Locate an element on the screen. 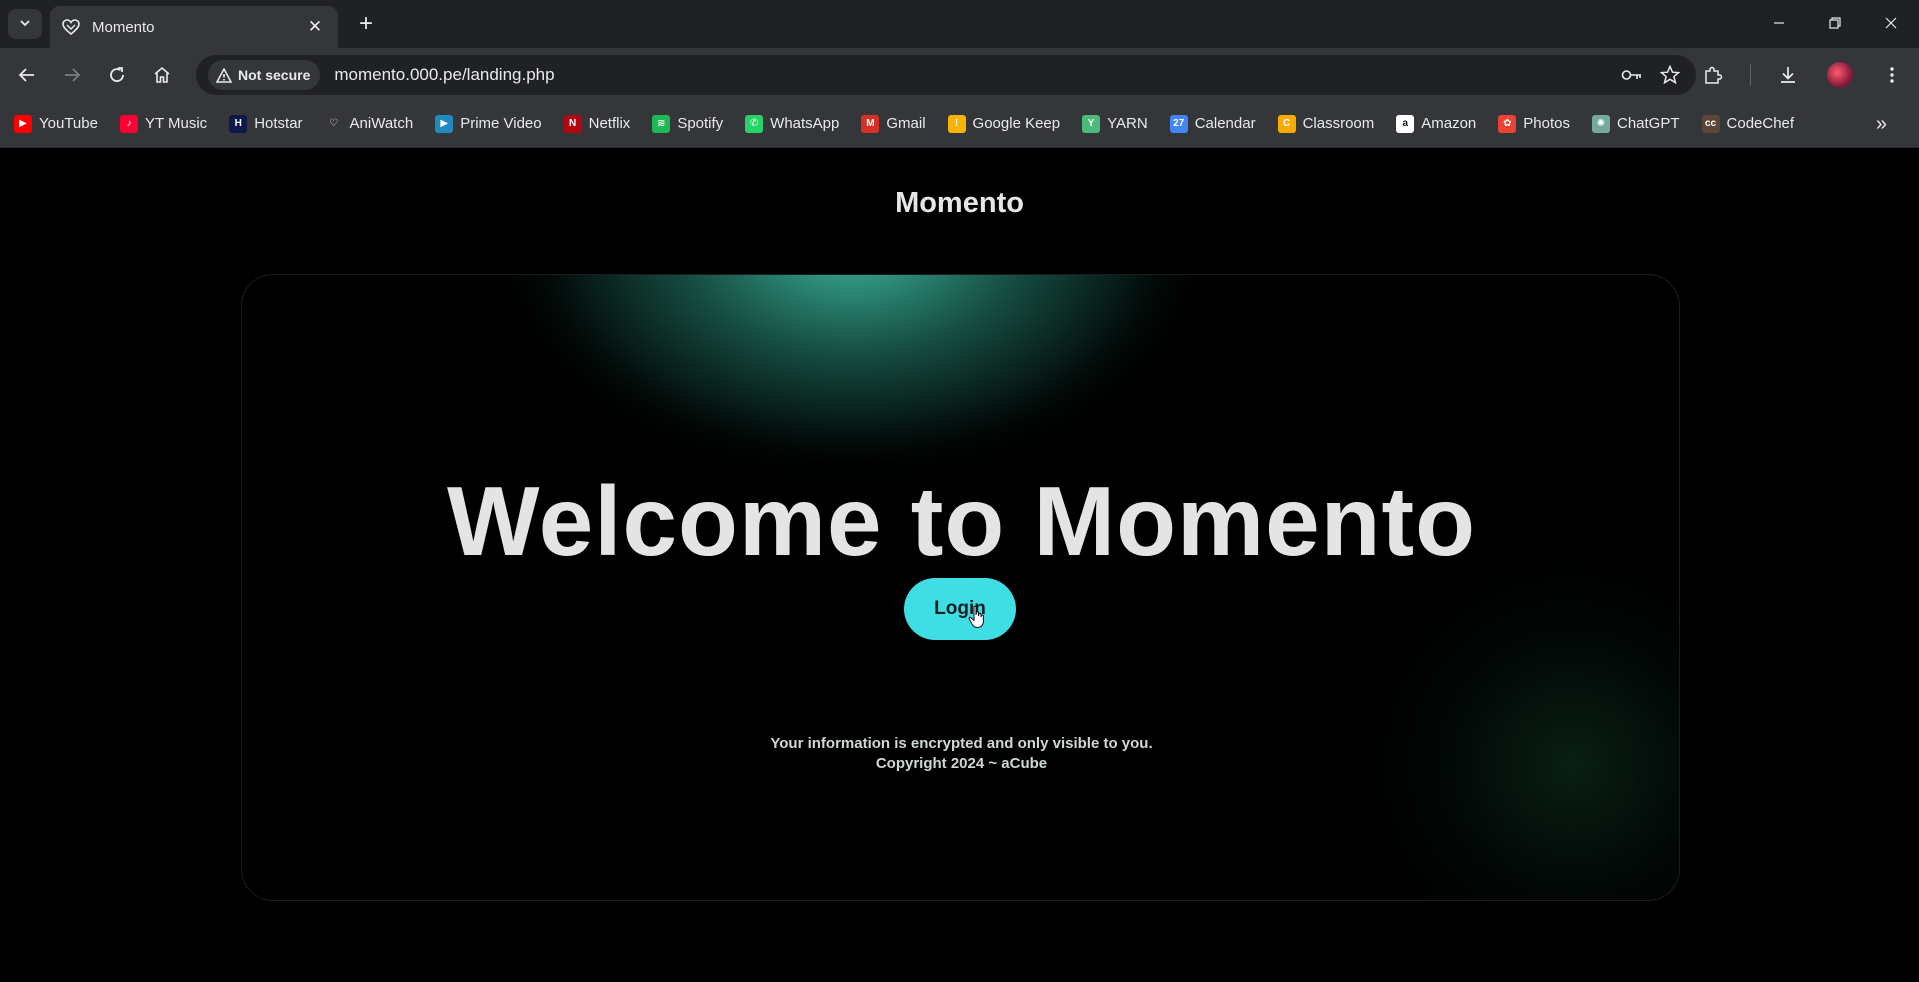  bookmark-yt-music: ♪ YT Music is located at coordinates (163, 124).